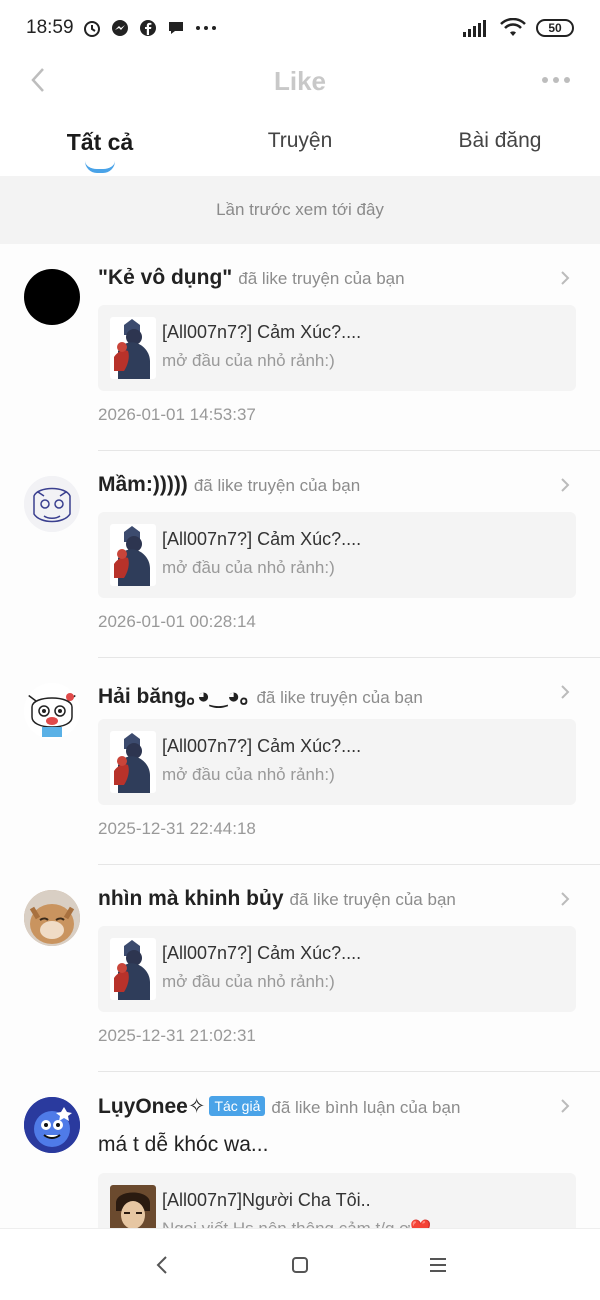  I want to click on back-button, so click(38, 80).